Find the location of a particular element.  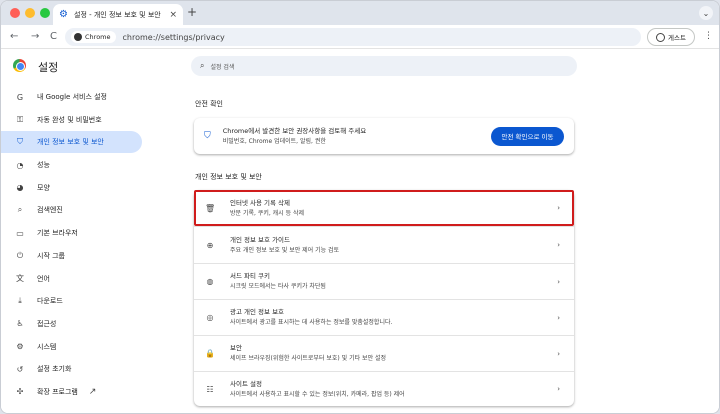

tab-settings: ⚙ 설정 - 개인 정보 보호 및 보안 × is located at coordinates (118, 14).